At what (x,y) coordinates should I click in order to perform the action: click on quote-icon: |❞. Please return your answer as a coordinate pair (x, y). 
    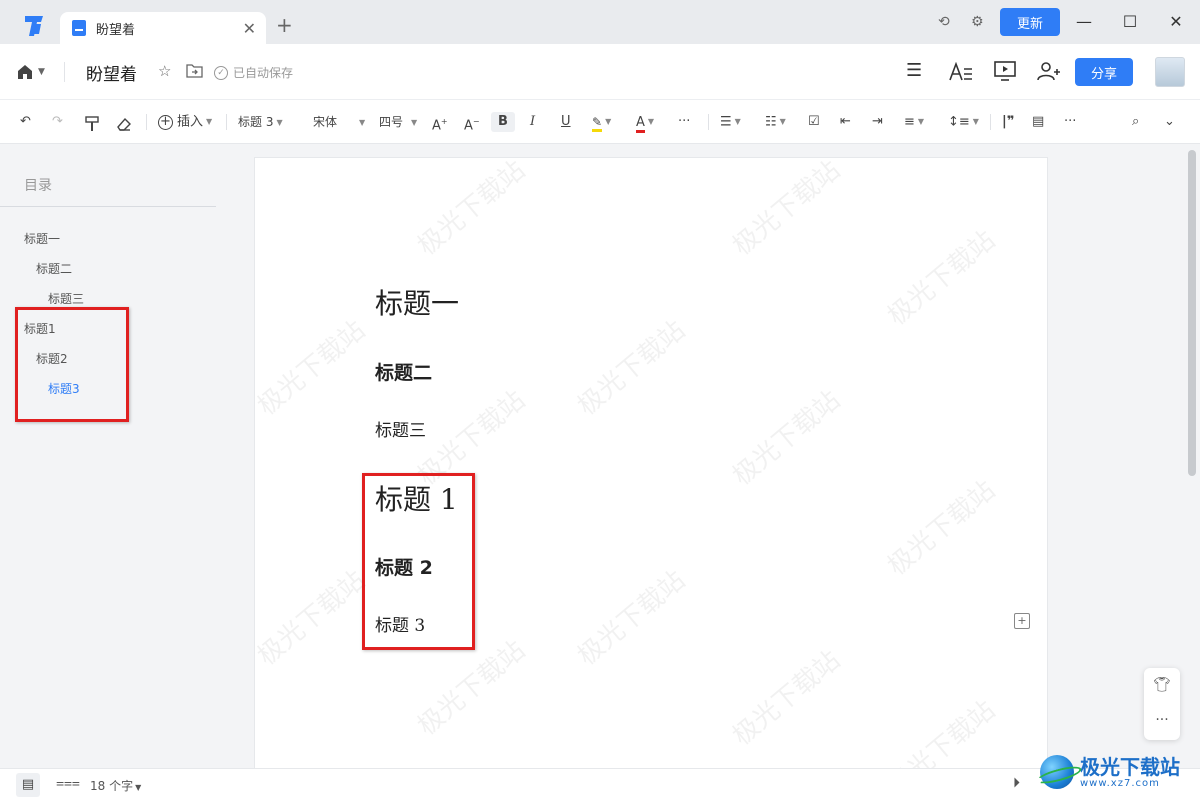
    Looking at the image, I should click on (1008, 122).